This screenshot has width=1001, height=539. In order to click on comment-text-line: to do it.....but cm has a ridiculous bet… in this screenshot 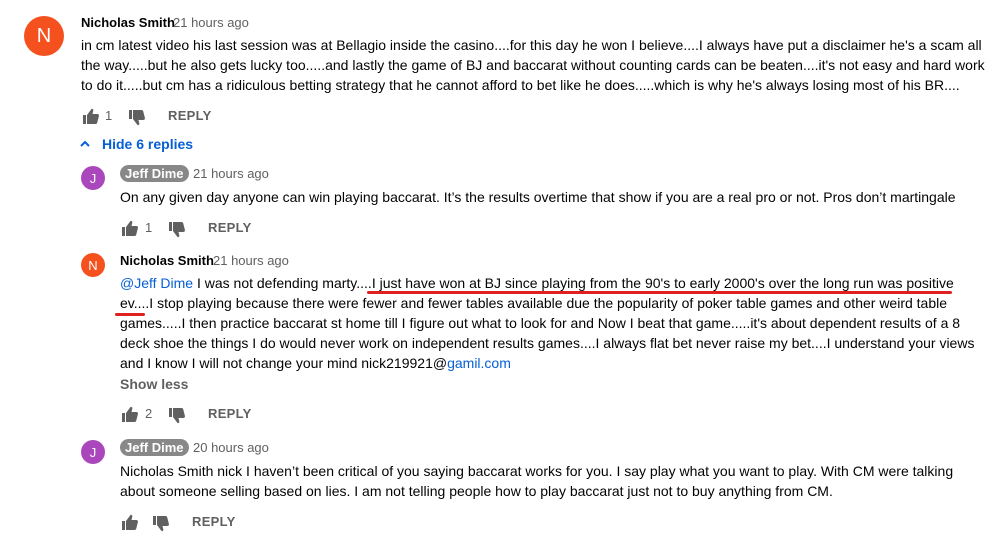, I will do `click(520, 85)`.